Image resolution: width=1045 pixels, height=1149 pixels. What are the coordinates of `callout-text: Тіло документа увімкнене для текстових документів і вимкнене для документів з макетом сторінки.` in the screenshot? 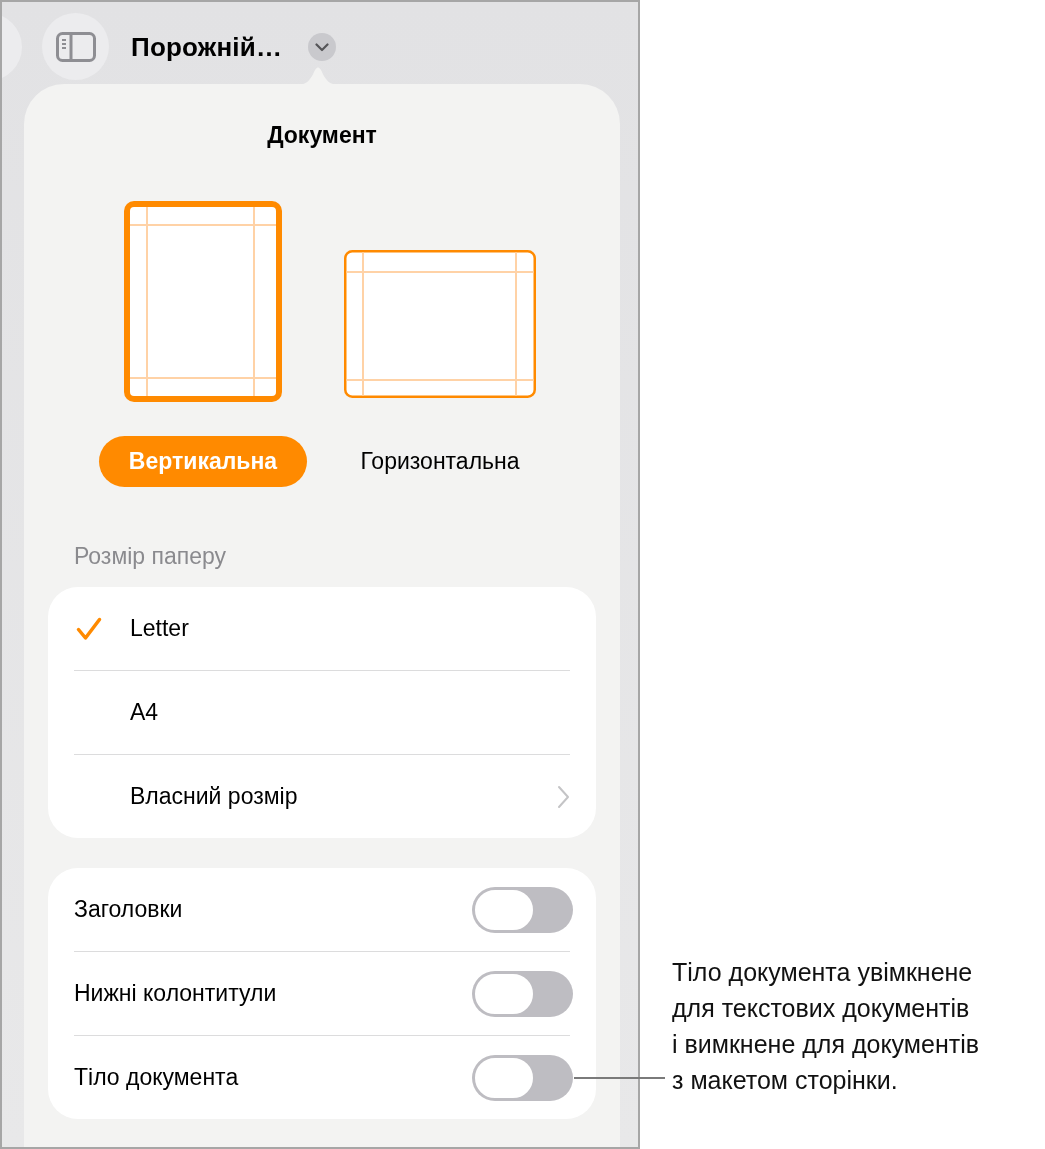 It's located at (826, 1026).